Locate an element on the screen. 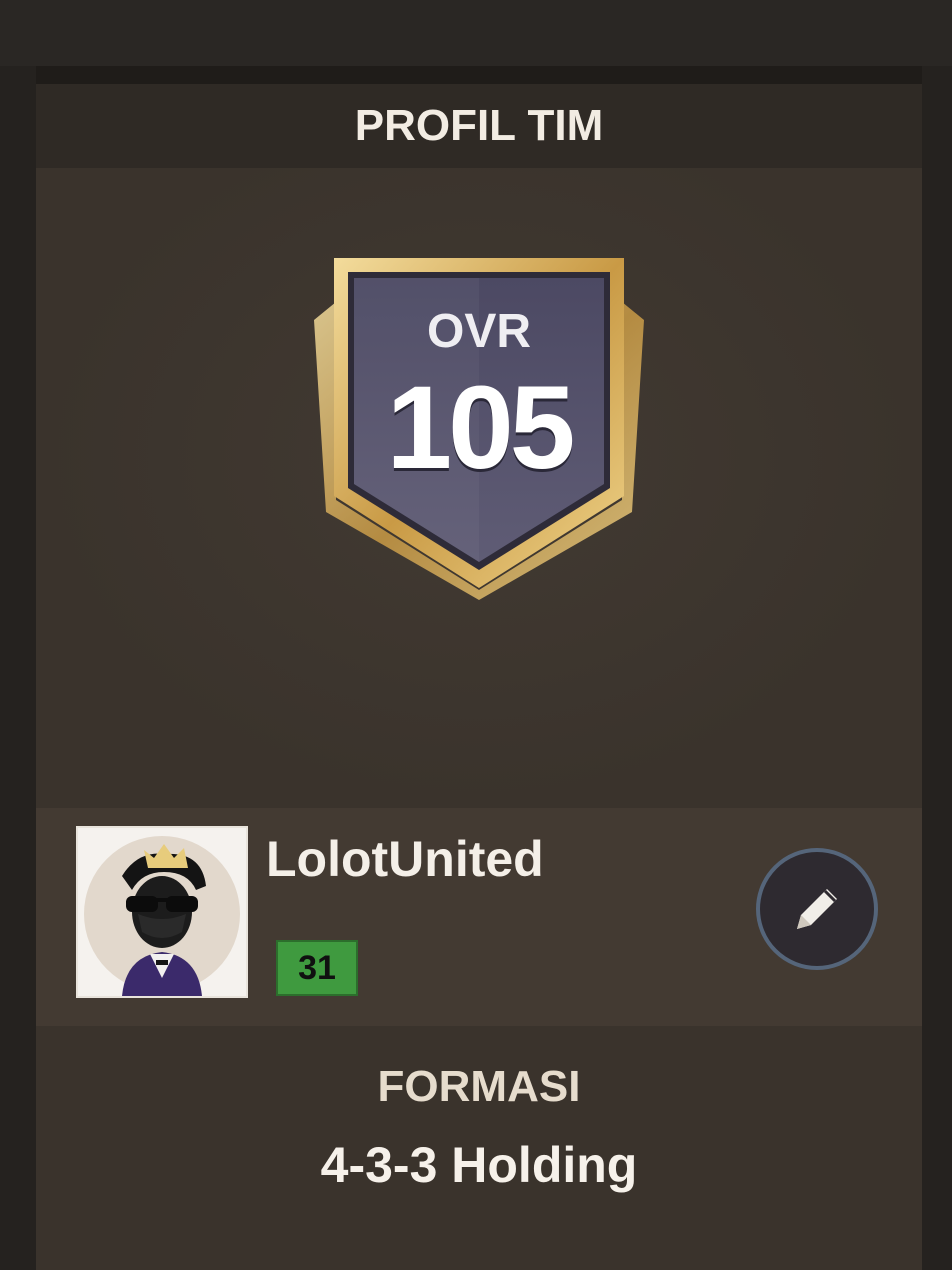 The image size is (952, 1270). team-name: LolotUnited is located at coordinates (405, 859).